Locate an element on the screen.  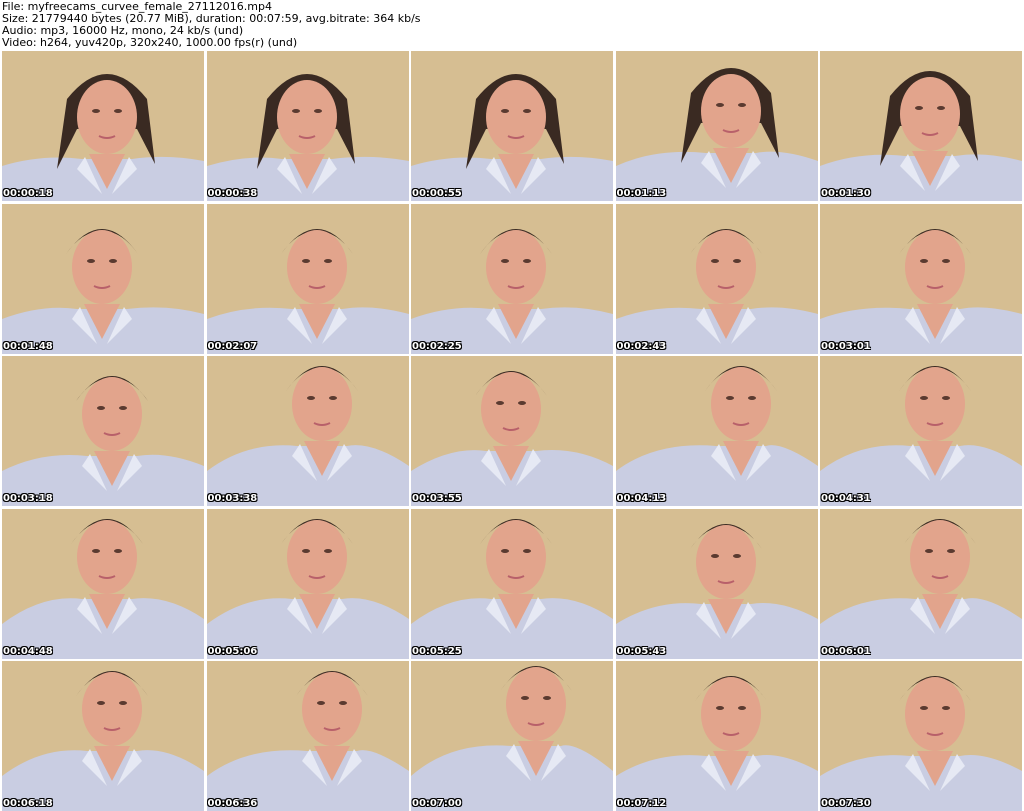
thumbnail-timestamp: 00:02:43 is located at coordinates (641, 346).